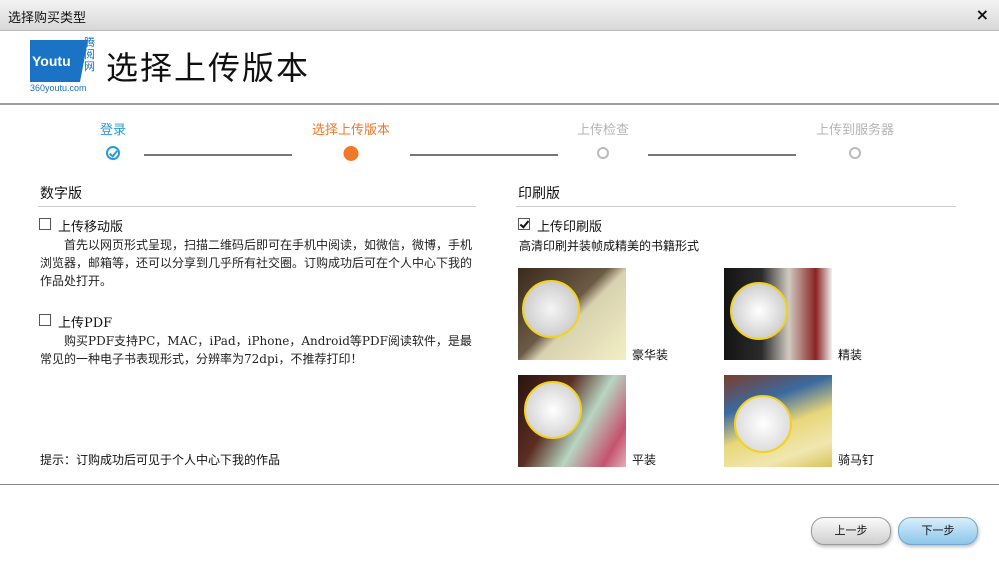 This screenshot has height=570, width=999. Describe the element at coordinates (850, 355) in the screenshot. I see `hardcover-binding-label: 精装` at that location.